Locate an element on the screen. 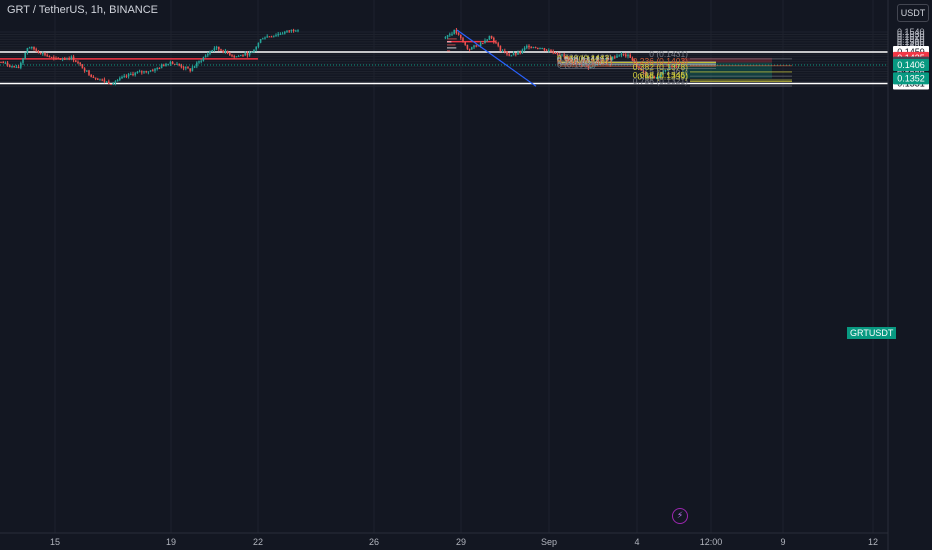  time-tick-label: 4 is located at coordinates (636, 542).